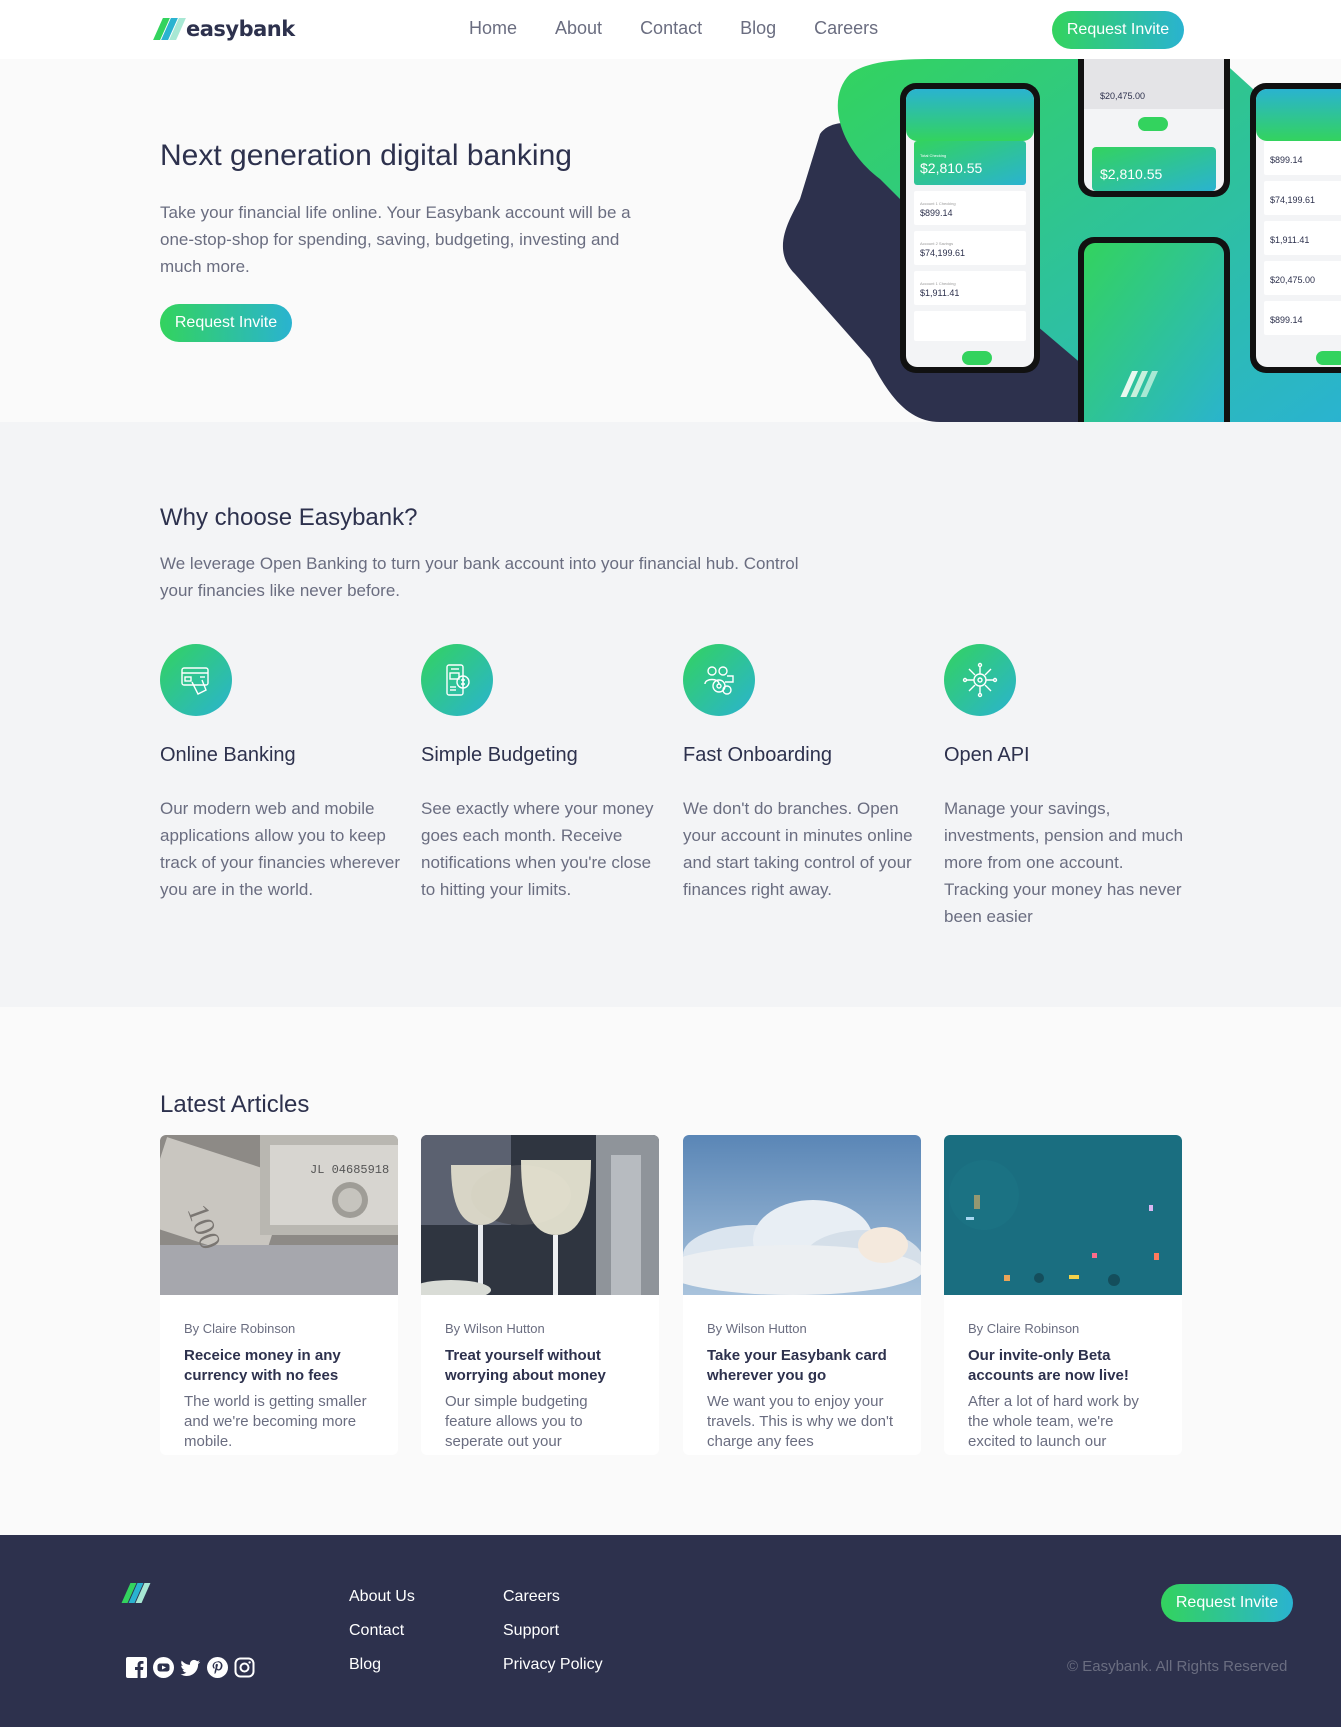  What do you see at coordinates (553, 1596) in the screenshot?
I see `footer-link-careers: Careers` at bounding box center [553, 1596].